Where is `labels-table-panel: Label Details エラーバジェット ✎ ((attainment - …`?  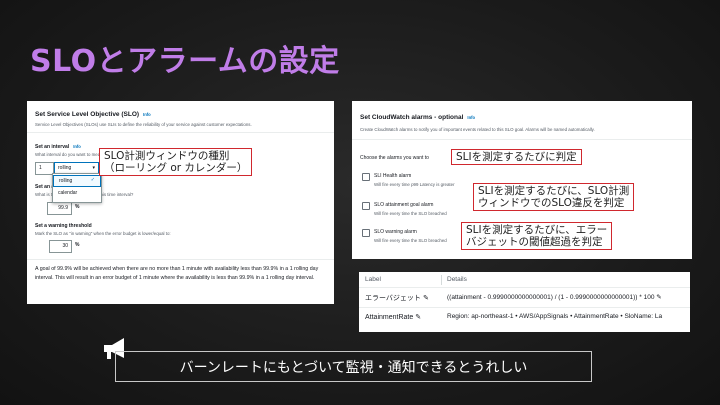 labels-table-panel: Label Details エラーバジェット ✎ ((attainment - … is located at coordinates (524, 302).